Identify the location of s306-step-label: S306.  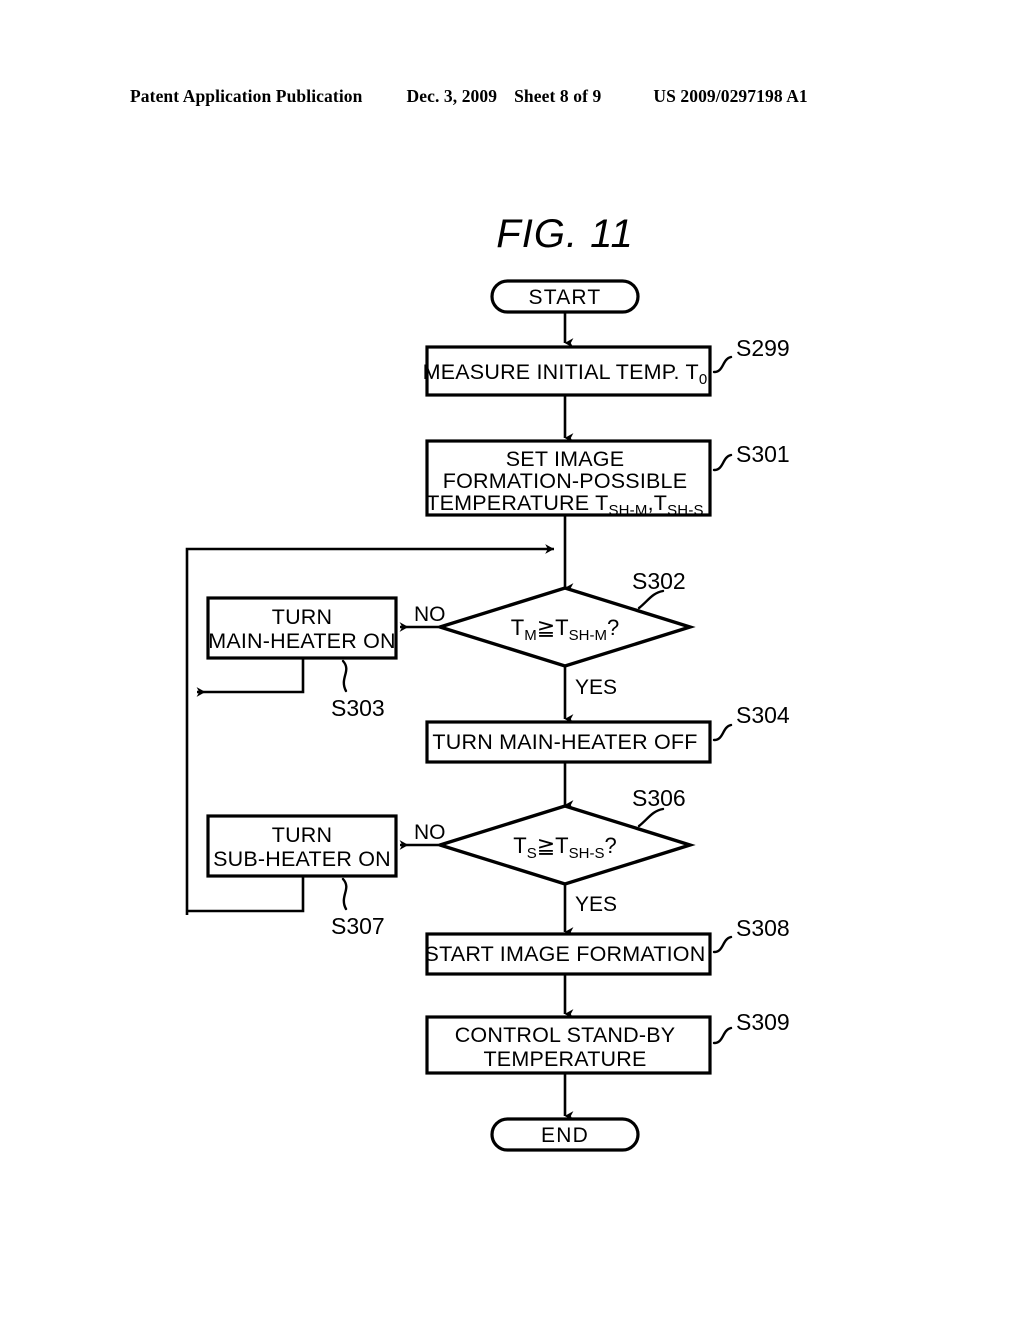
(659, 798).